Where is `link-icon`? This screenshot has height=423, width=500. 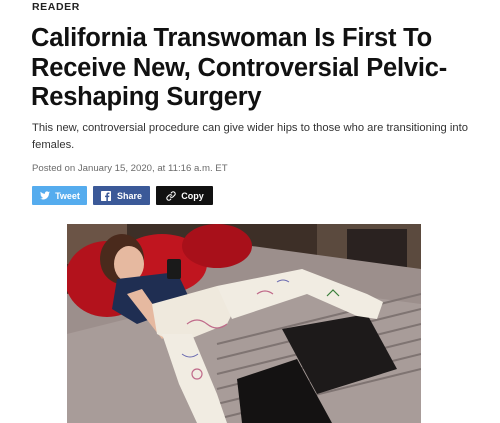
link-icon is located at coordinates (170, 195).